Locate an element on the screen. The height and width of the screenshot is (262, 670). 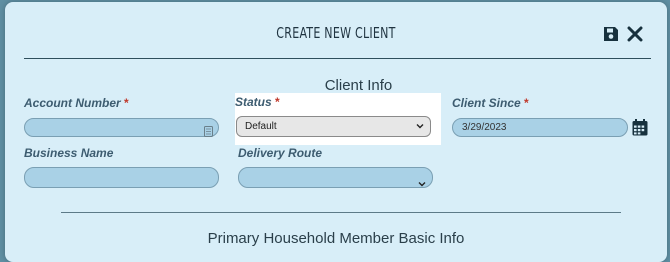
client-since-label: Client Since * is located at coordinates (490, 103).